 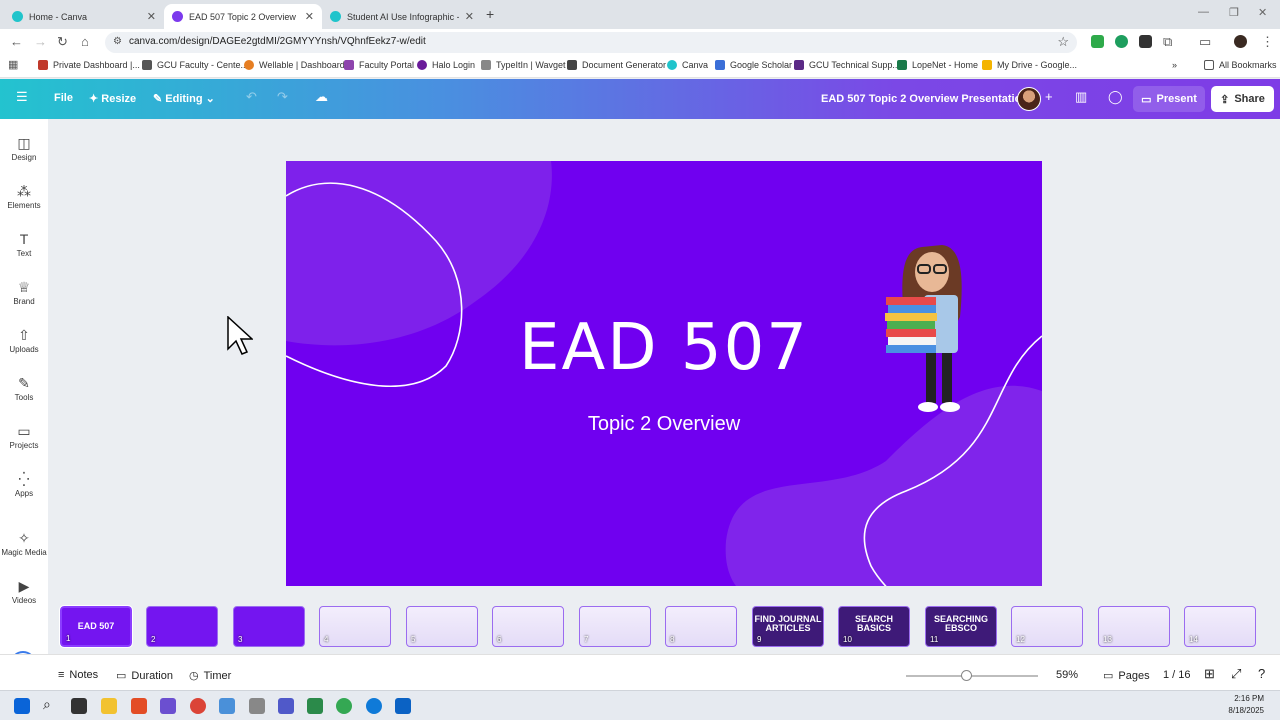 I want to click on avatar, so click(x=1029, y=99).